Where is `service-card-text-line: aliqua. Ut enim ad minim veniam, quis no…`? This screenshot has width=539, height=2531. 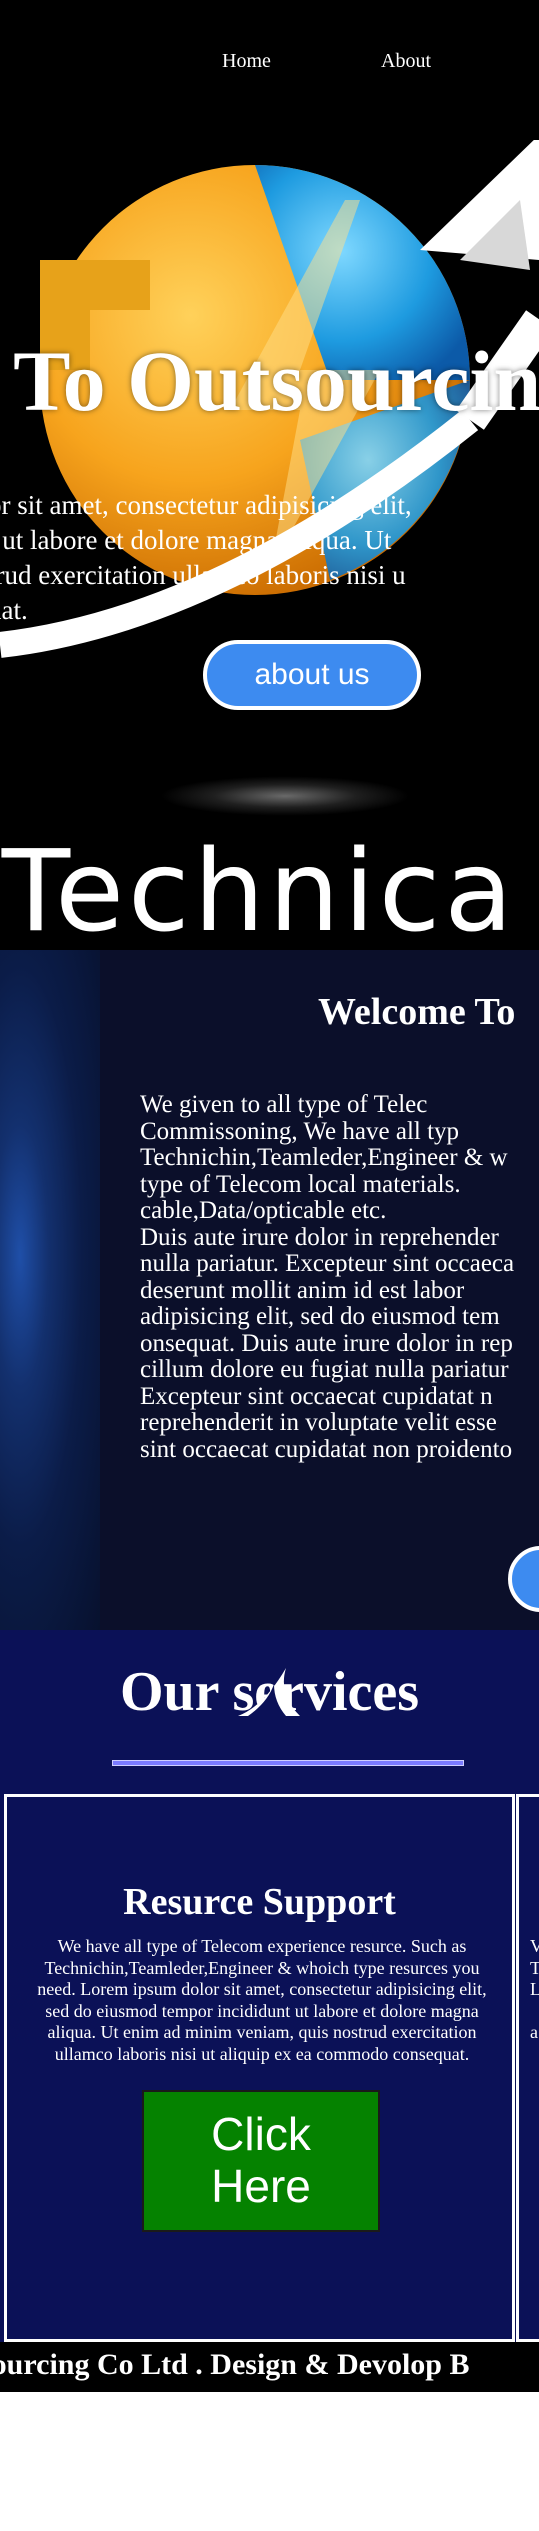 service-card-text-line: aliqua. Ut enim ad minim veniam, quis no… is located at coordinates (262, 2032).